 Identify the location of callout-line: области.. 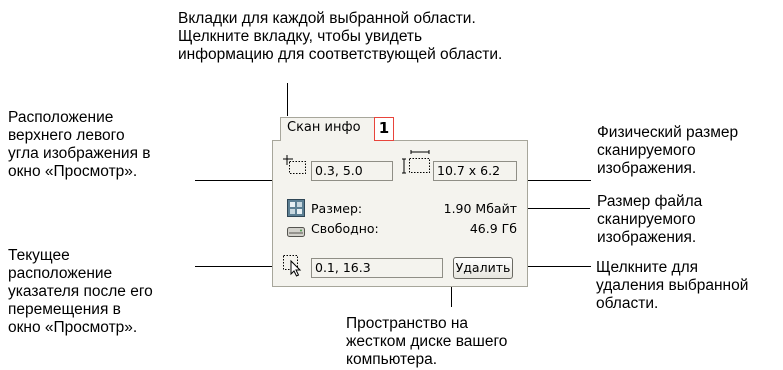
(627, 303).